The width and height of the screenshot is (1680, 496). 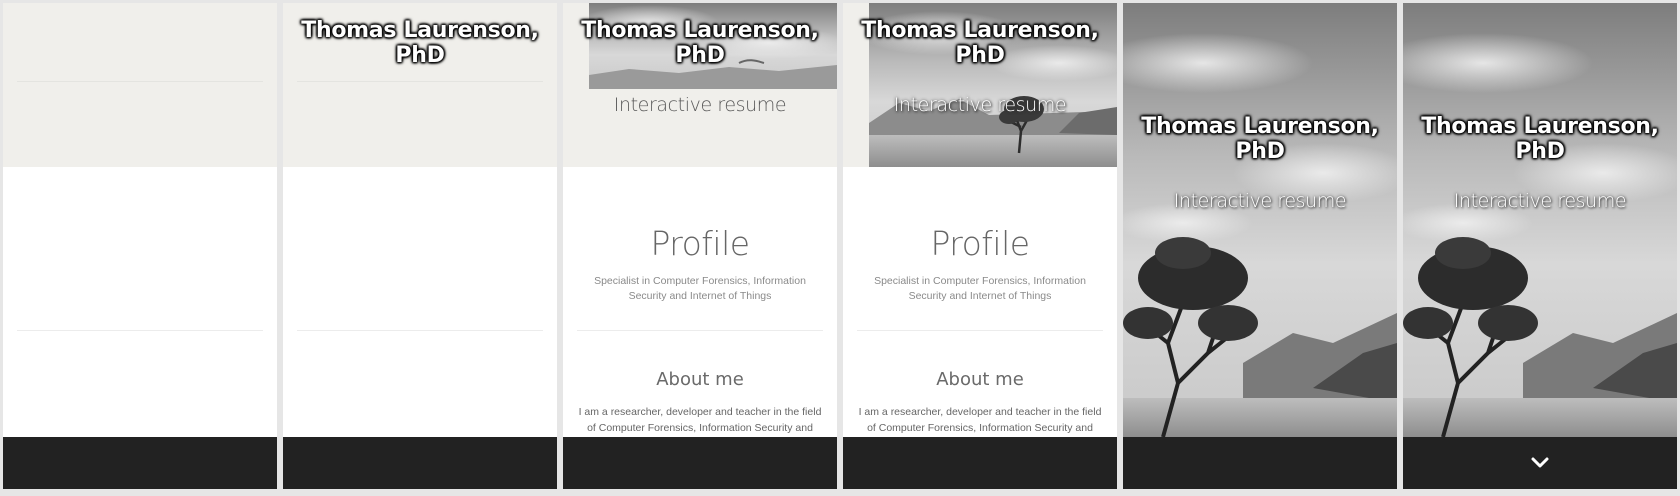 What do you see at coordinates (1540, 463) in the screenshot?
I see `chevron-down-icon` at bounding box center [1540, 463].